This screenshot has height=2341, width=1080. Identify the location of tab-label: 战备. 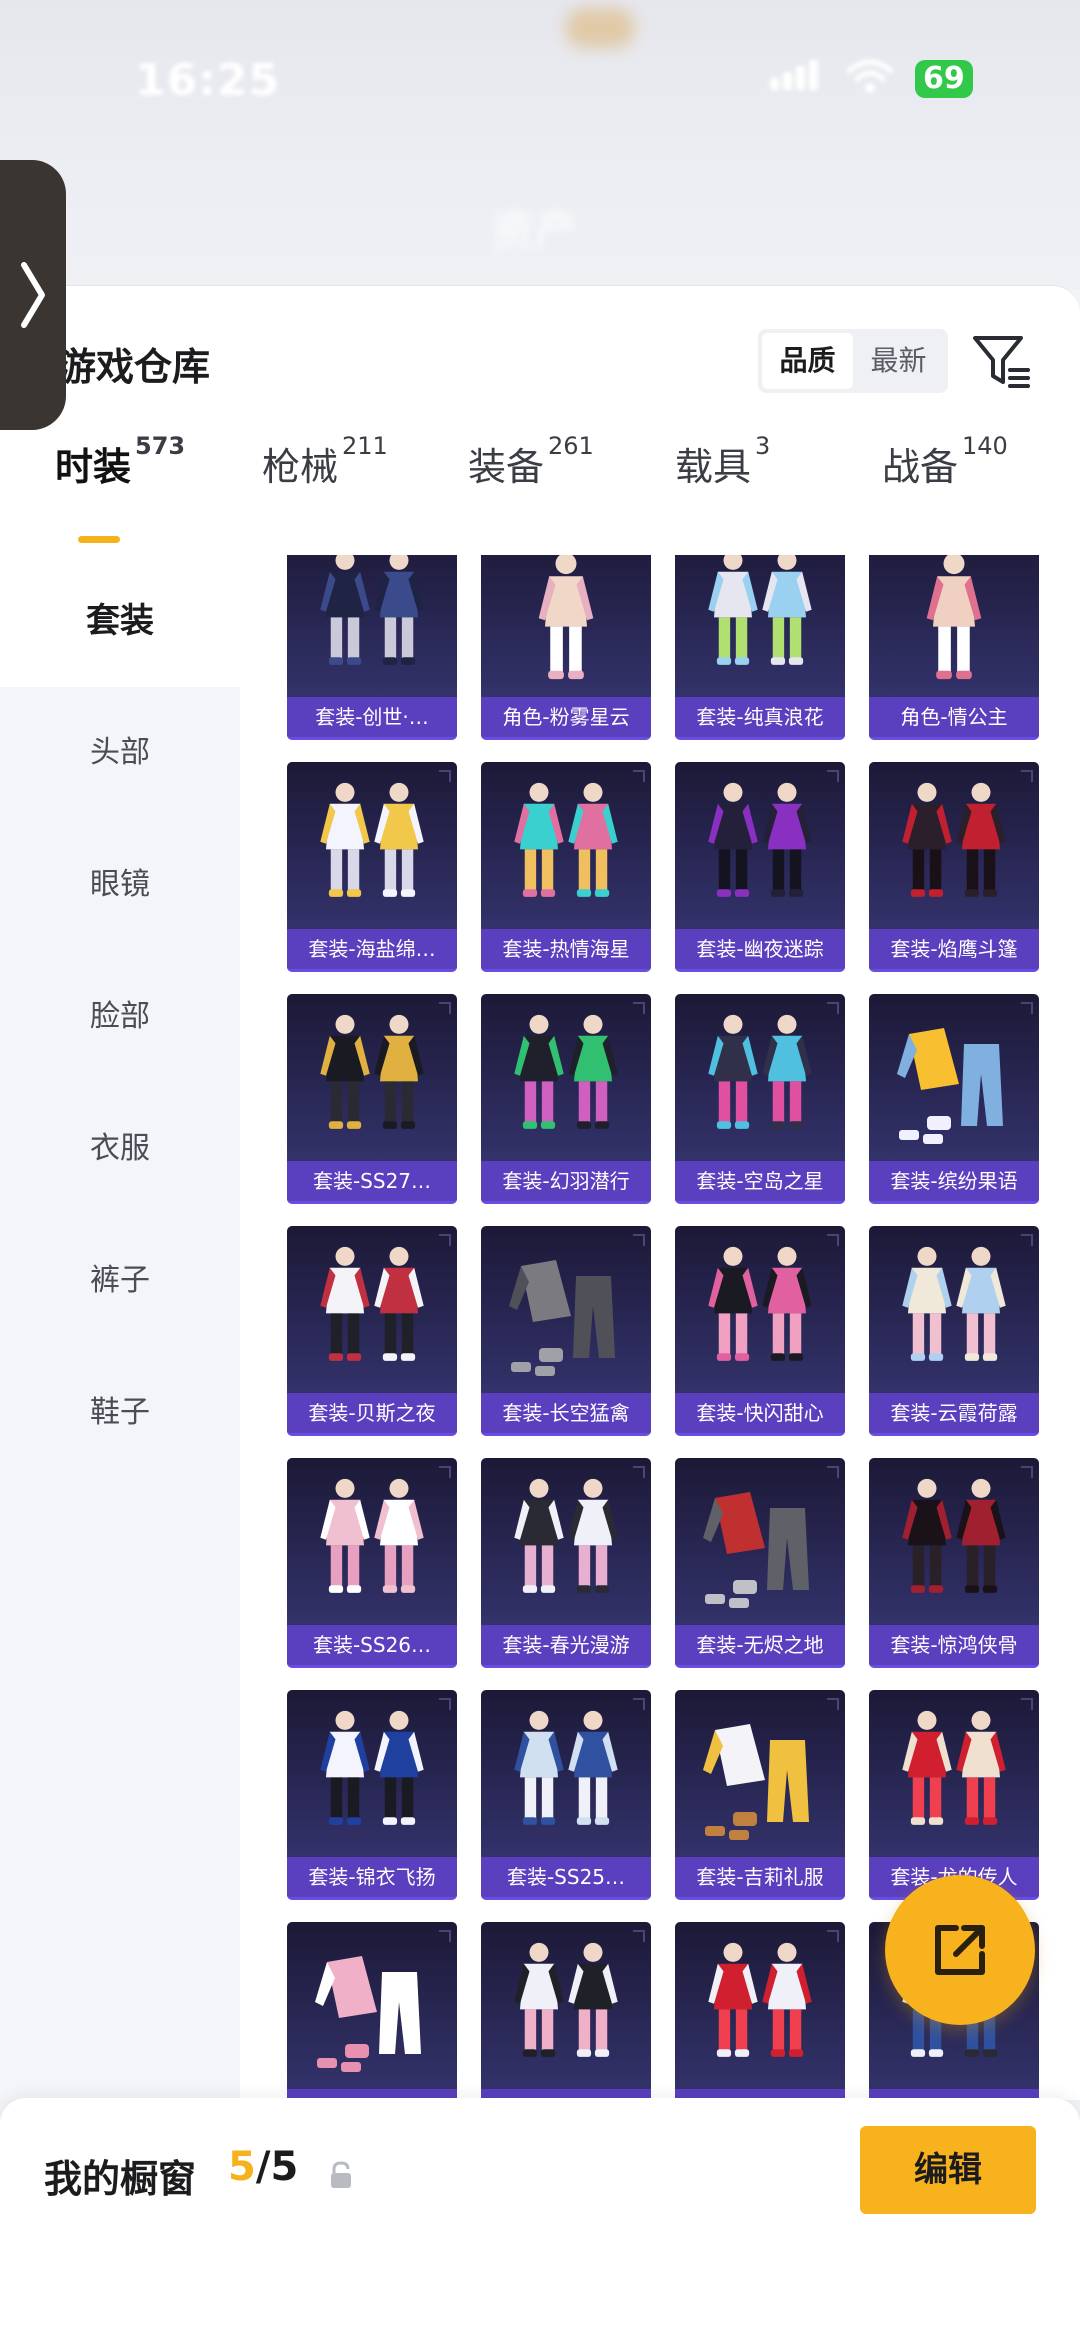
(920, 467).